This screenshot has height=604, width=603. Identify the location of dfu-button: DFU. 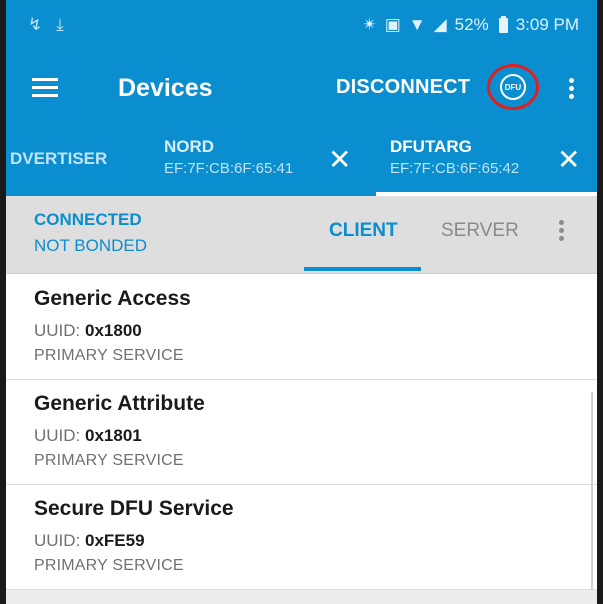
(513, 87).